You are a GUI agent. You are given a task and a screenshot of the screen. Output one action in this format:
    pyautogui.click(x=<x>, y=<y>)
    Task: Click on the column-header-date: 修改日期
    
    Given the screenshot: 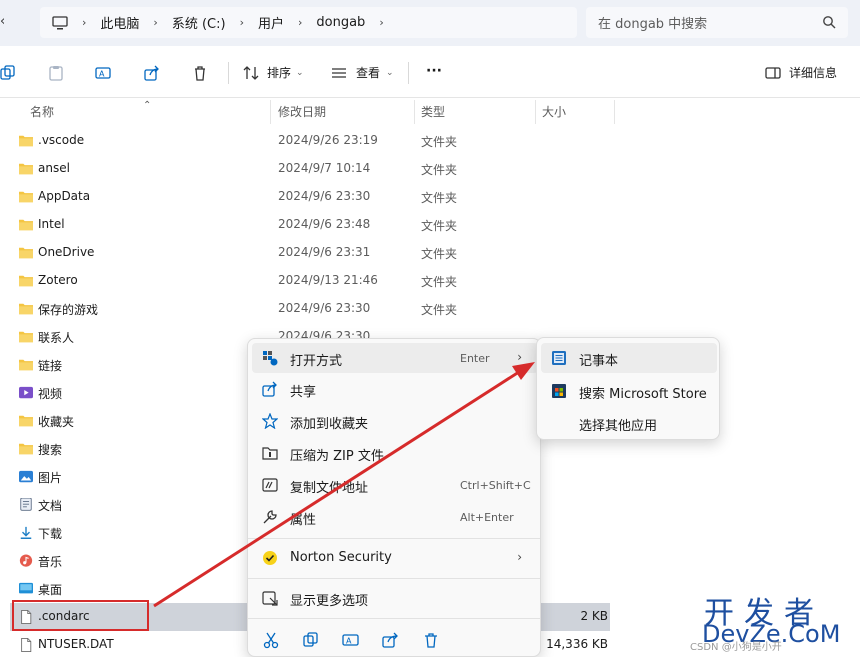 What is the action you would take?
    pyautogui.click(x=302, y=112)
    